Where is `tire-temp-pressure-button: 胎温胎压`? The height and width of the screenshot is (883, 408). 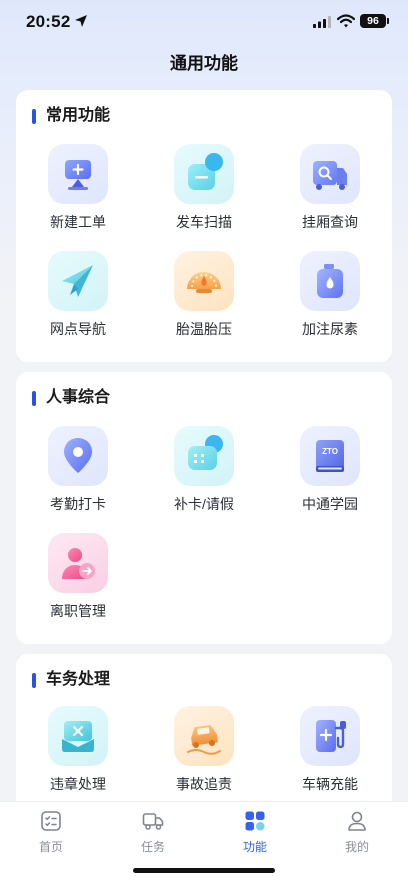
tire-temp-pressure-button: 胎温胎压 is located at coordinates (204, 299).